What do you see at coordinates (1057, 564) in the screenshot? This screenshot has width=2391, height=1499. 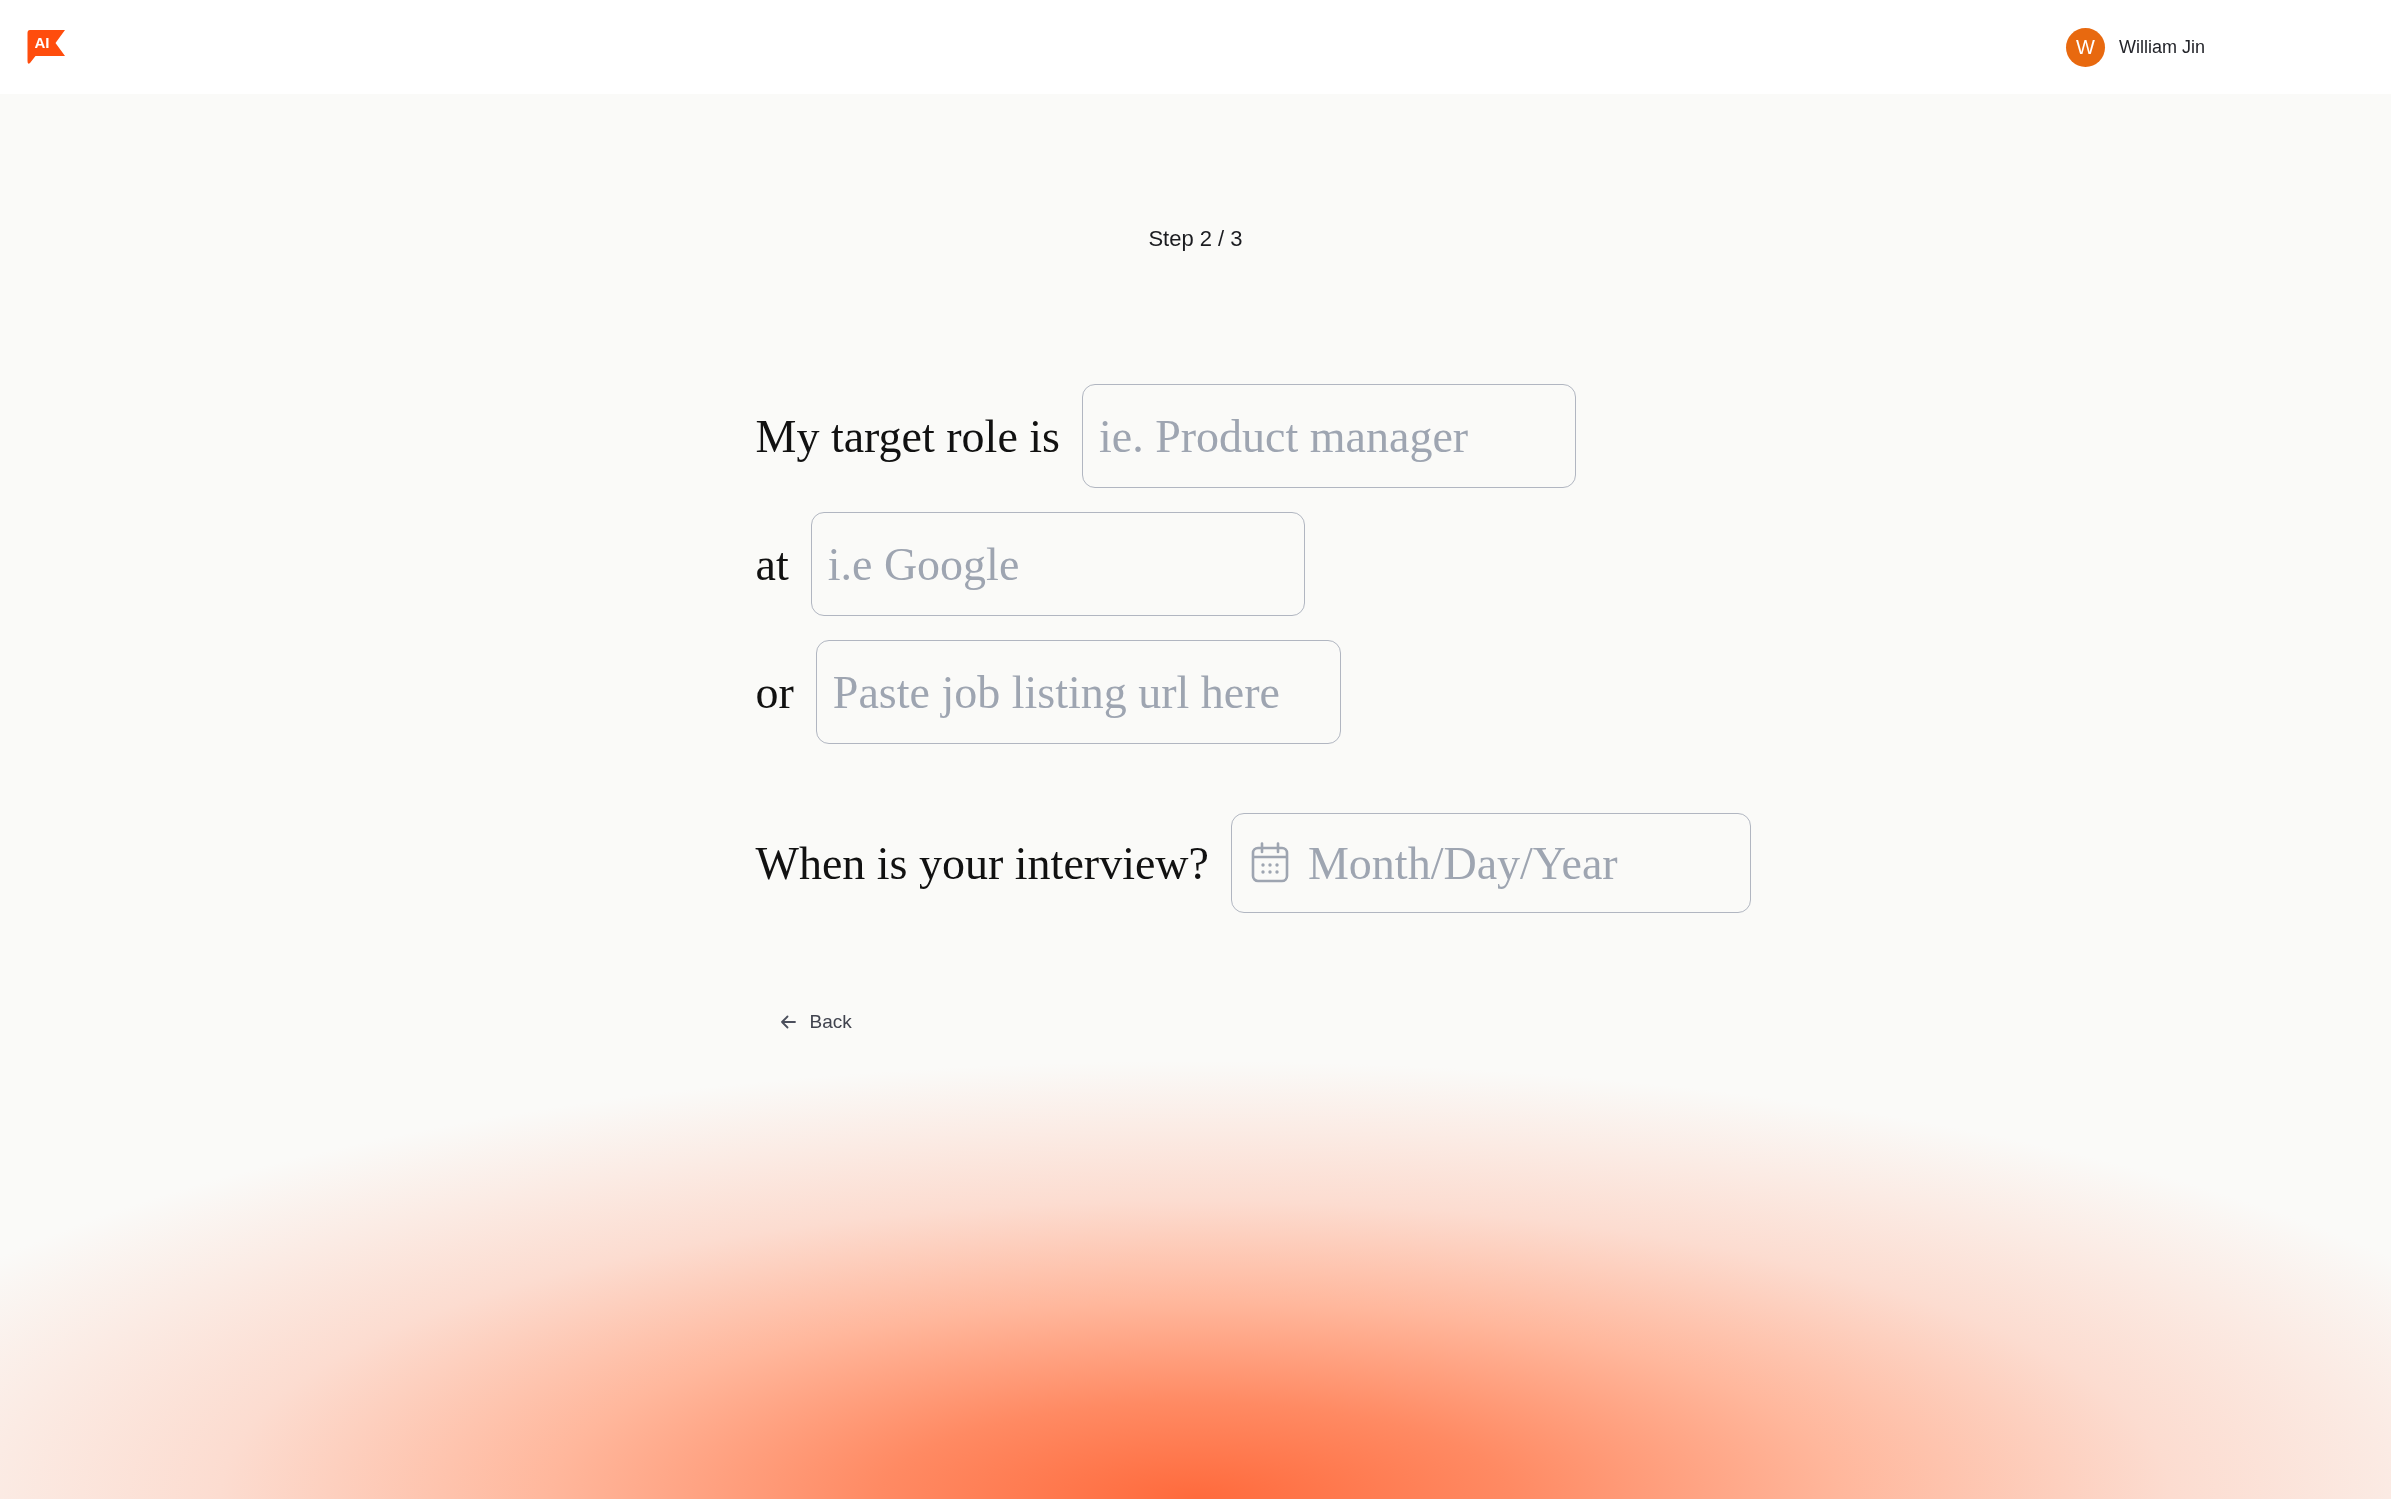 I see `text-field: i.e Google` at bounding box center [1057, 564].